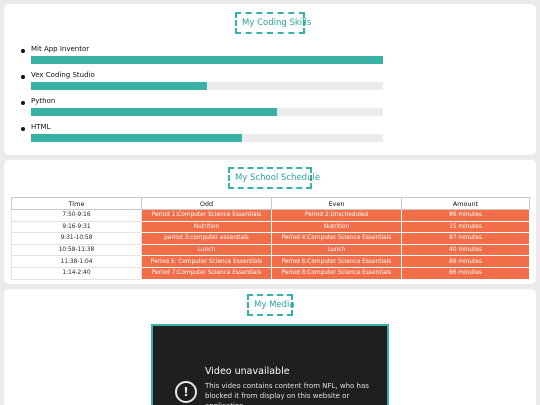  I want to click on amount-cell: 40 minutes, so click(465, 250).